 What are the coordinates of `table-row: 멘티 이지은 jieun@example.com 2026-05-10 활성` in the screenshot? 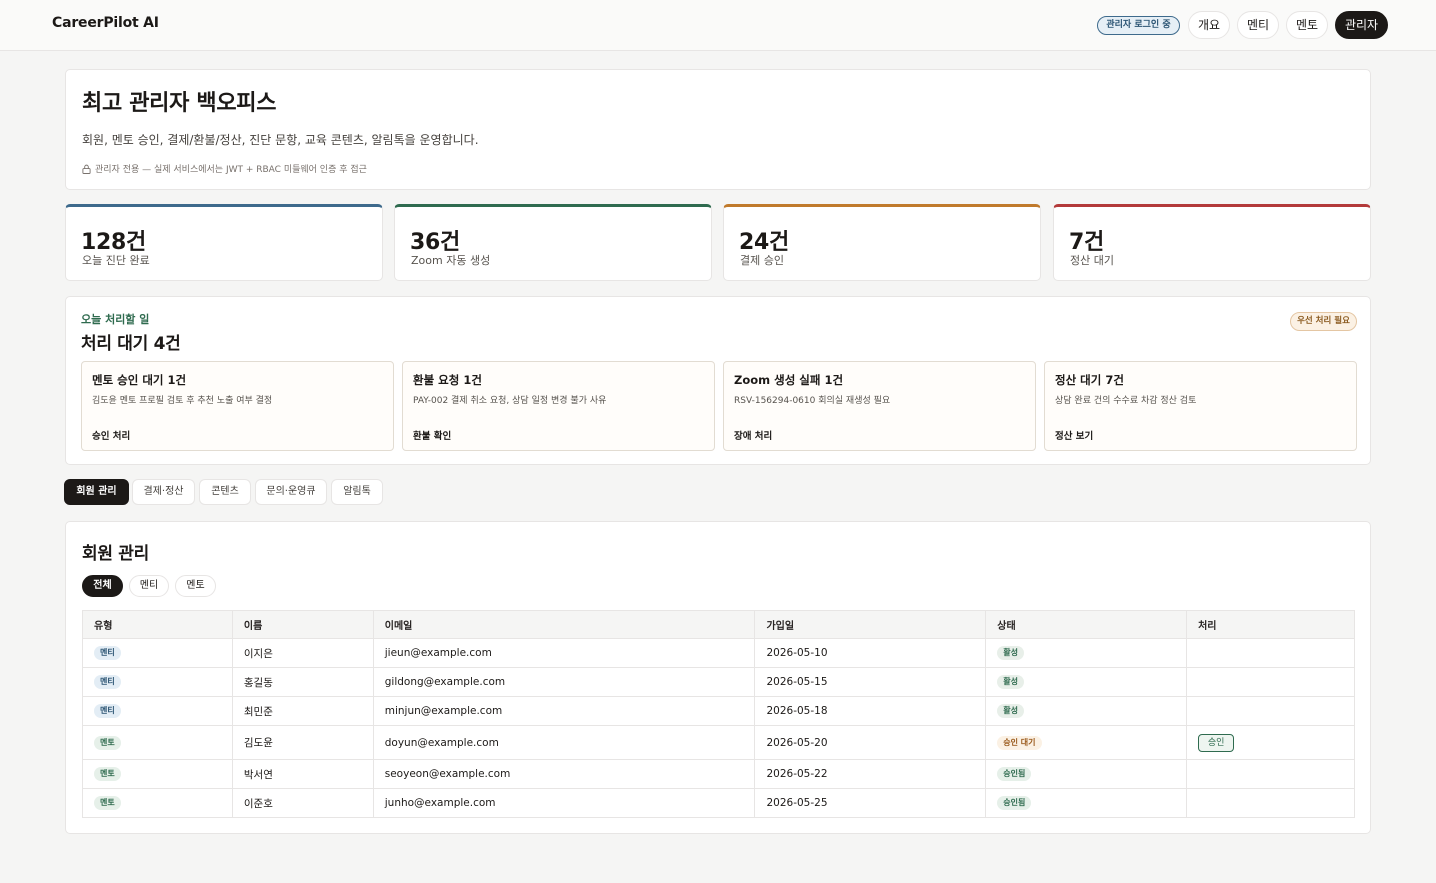 It's located at (718, 653).